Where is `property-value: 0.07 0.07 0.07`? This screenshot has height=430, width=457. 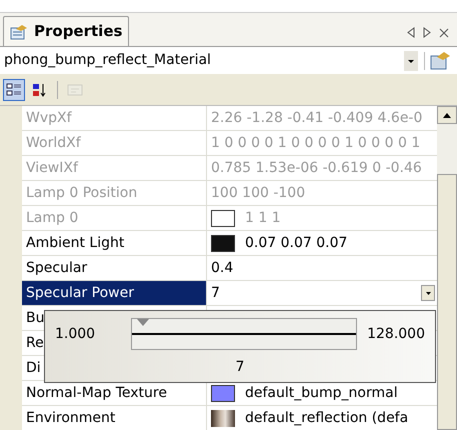
property-value: 0.07 0.07 0.07 is located at coordinates (296, 243).